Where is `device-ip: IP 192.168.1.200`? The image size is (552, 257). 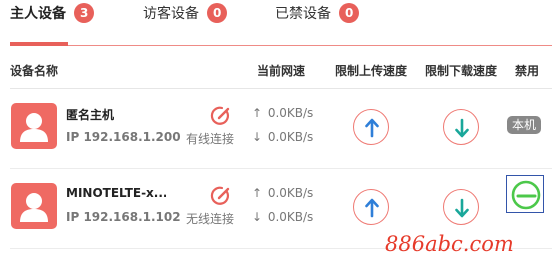 device-ip: IP 192.168.1.200 is located at coordinates (123, 137).